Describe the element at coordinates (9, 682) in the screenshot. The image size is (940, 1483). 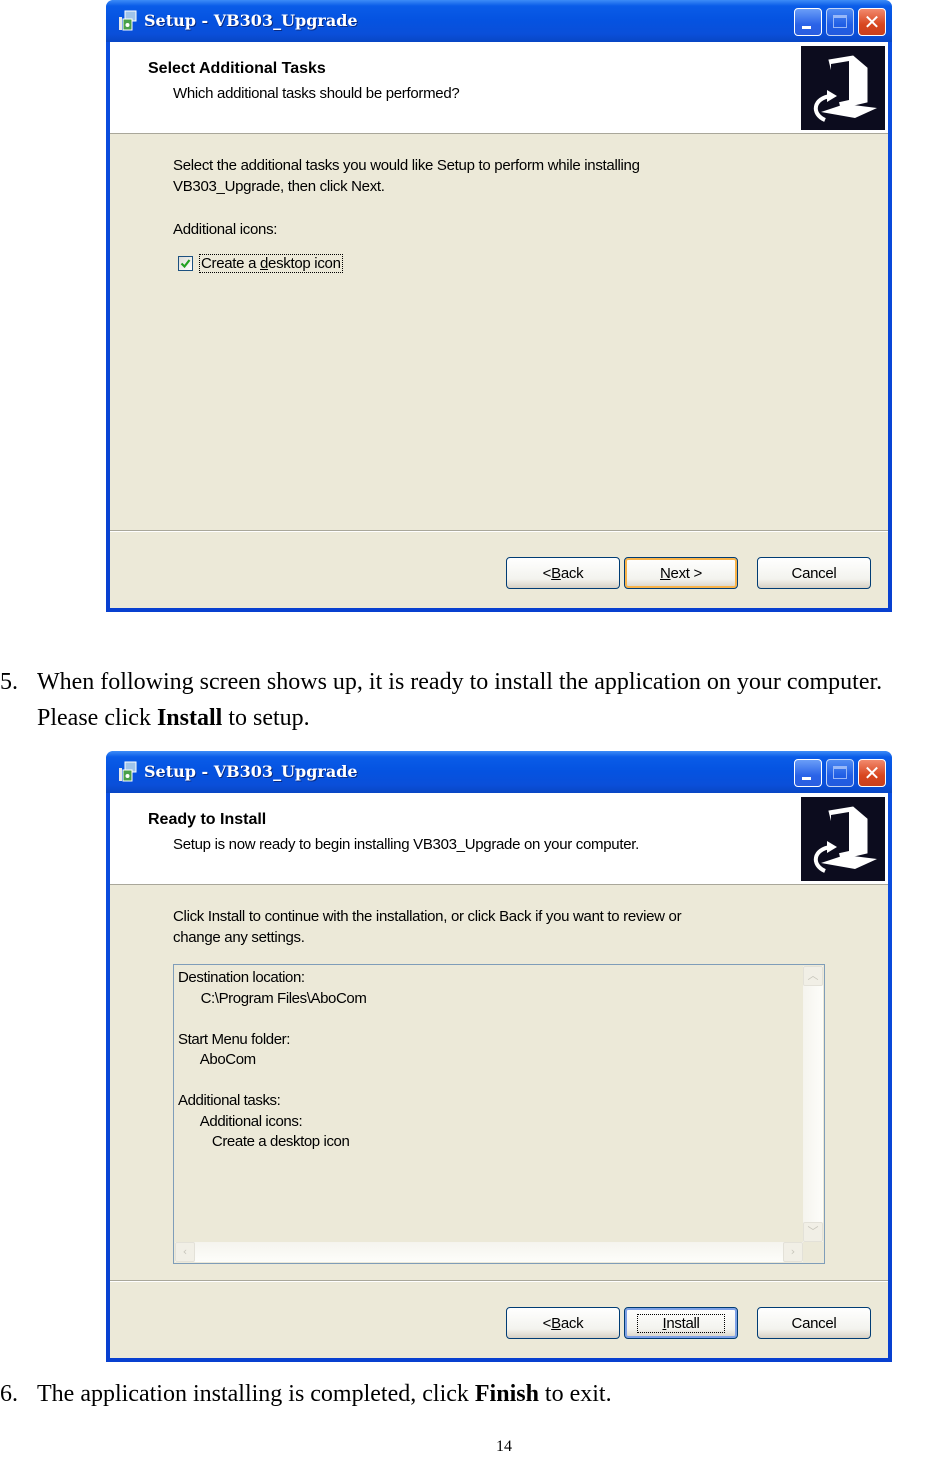
I see `step-number: 5.` at that location.